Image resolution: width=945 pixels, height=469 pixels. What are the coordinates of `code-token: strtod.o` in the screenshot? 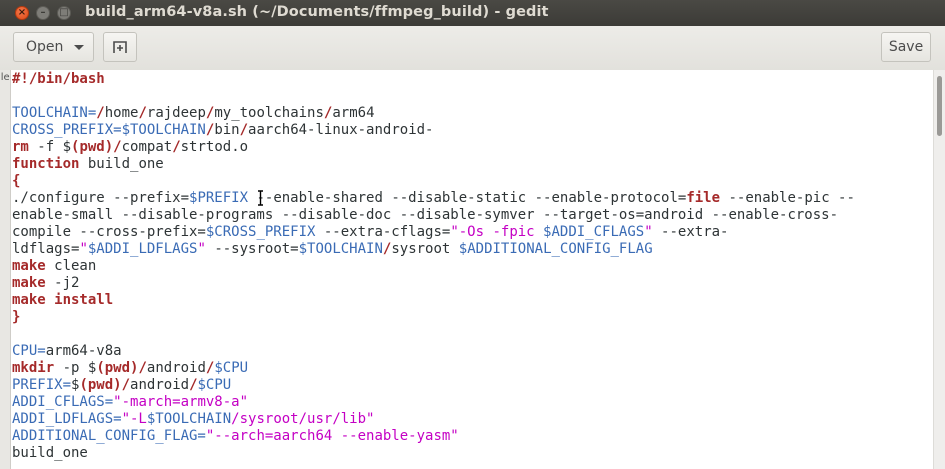 It's located at (214, 147).